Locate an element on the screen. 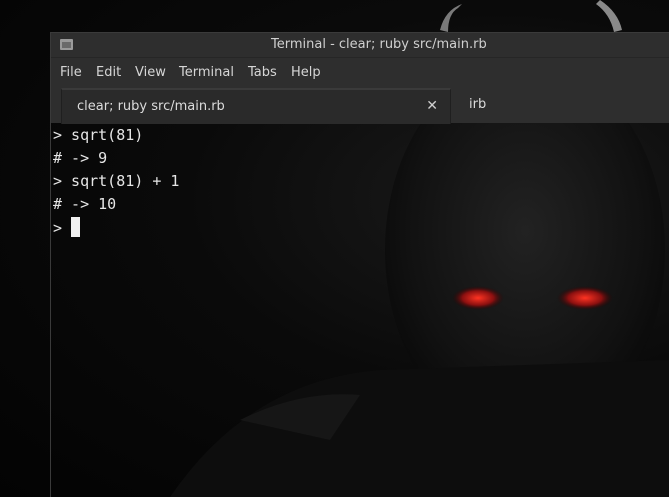  window-titlebar: Terminal - clear; ruby src/main.rb is located at coordinates (360, 45).